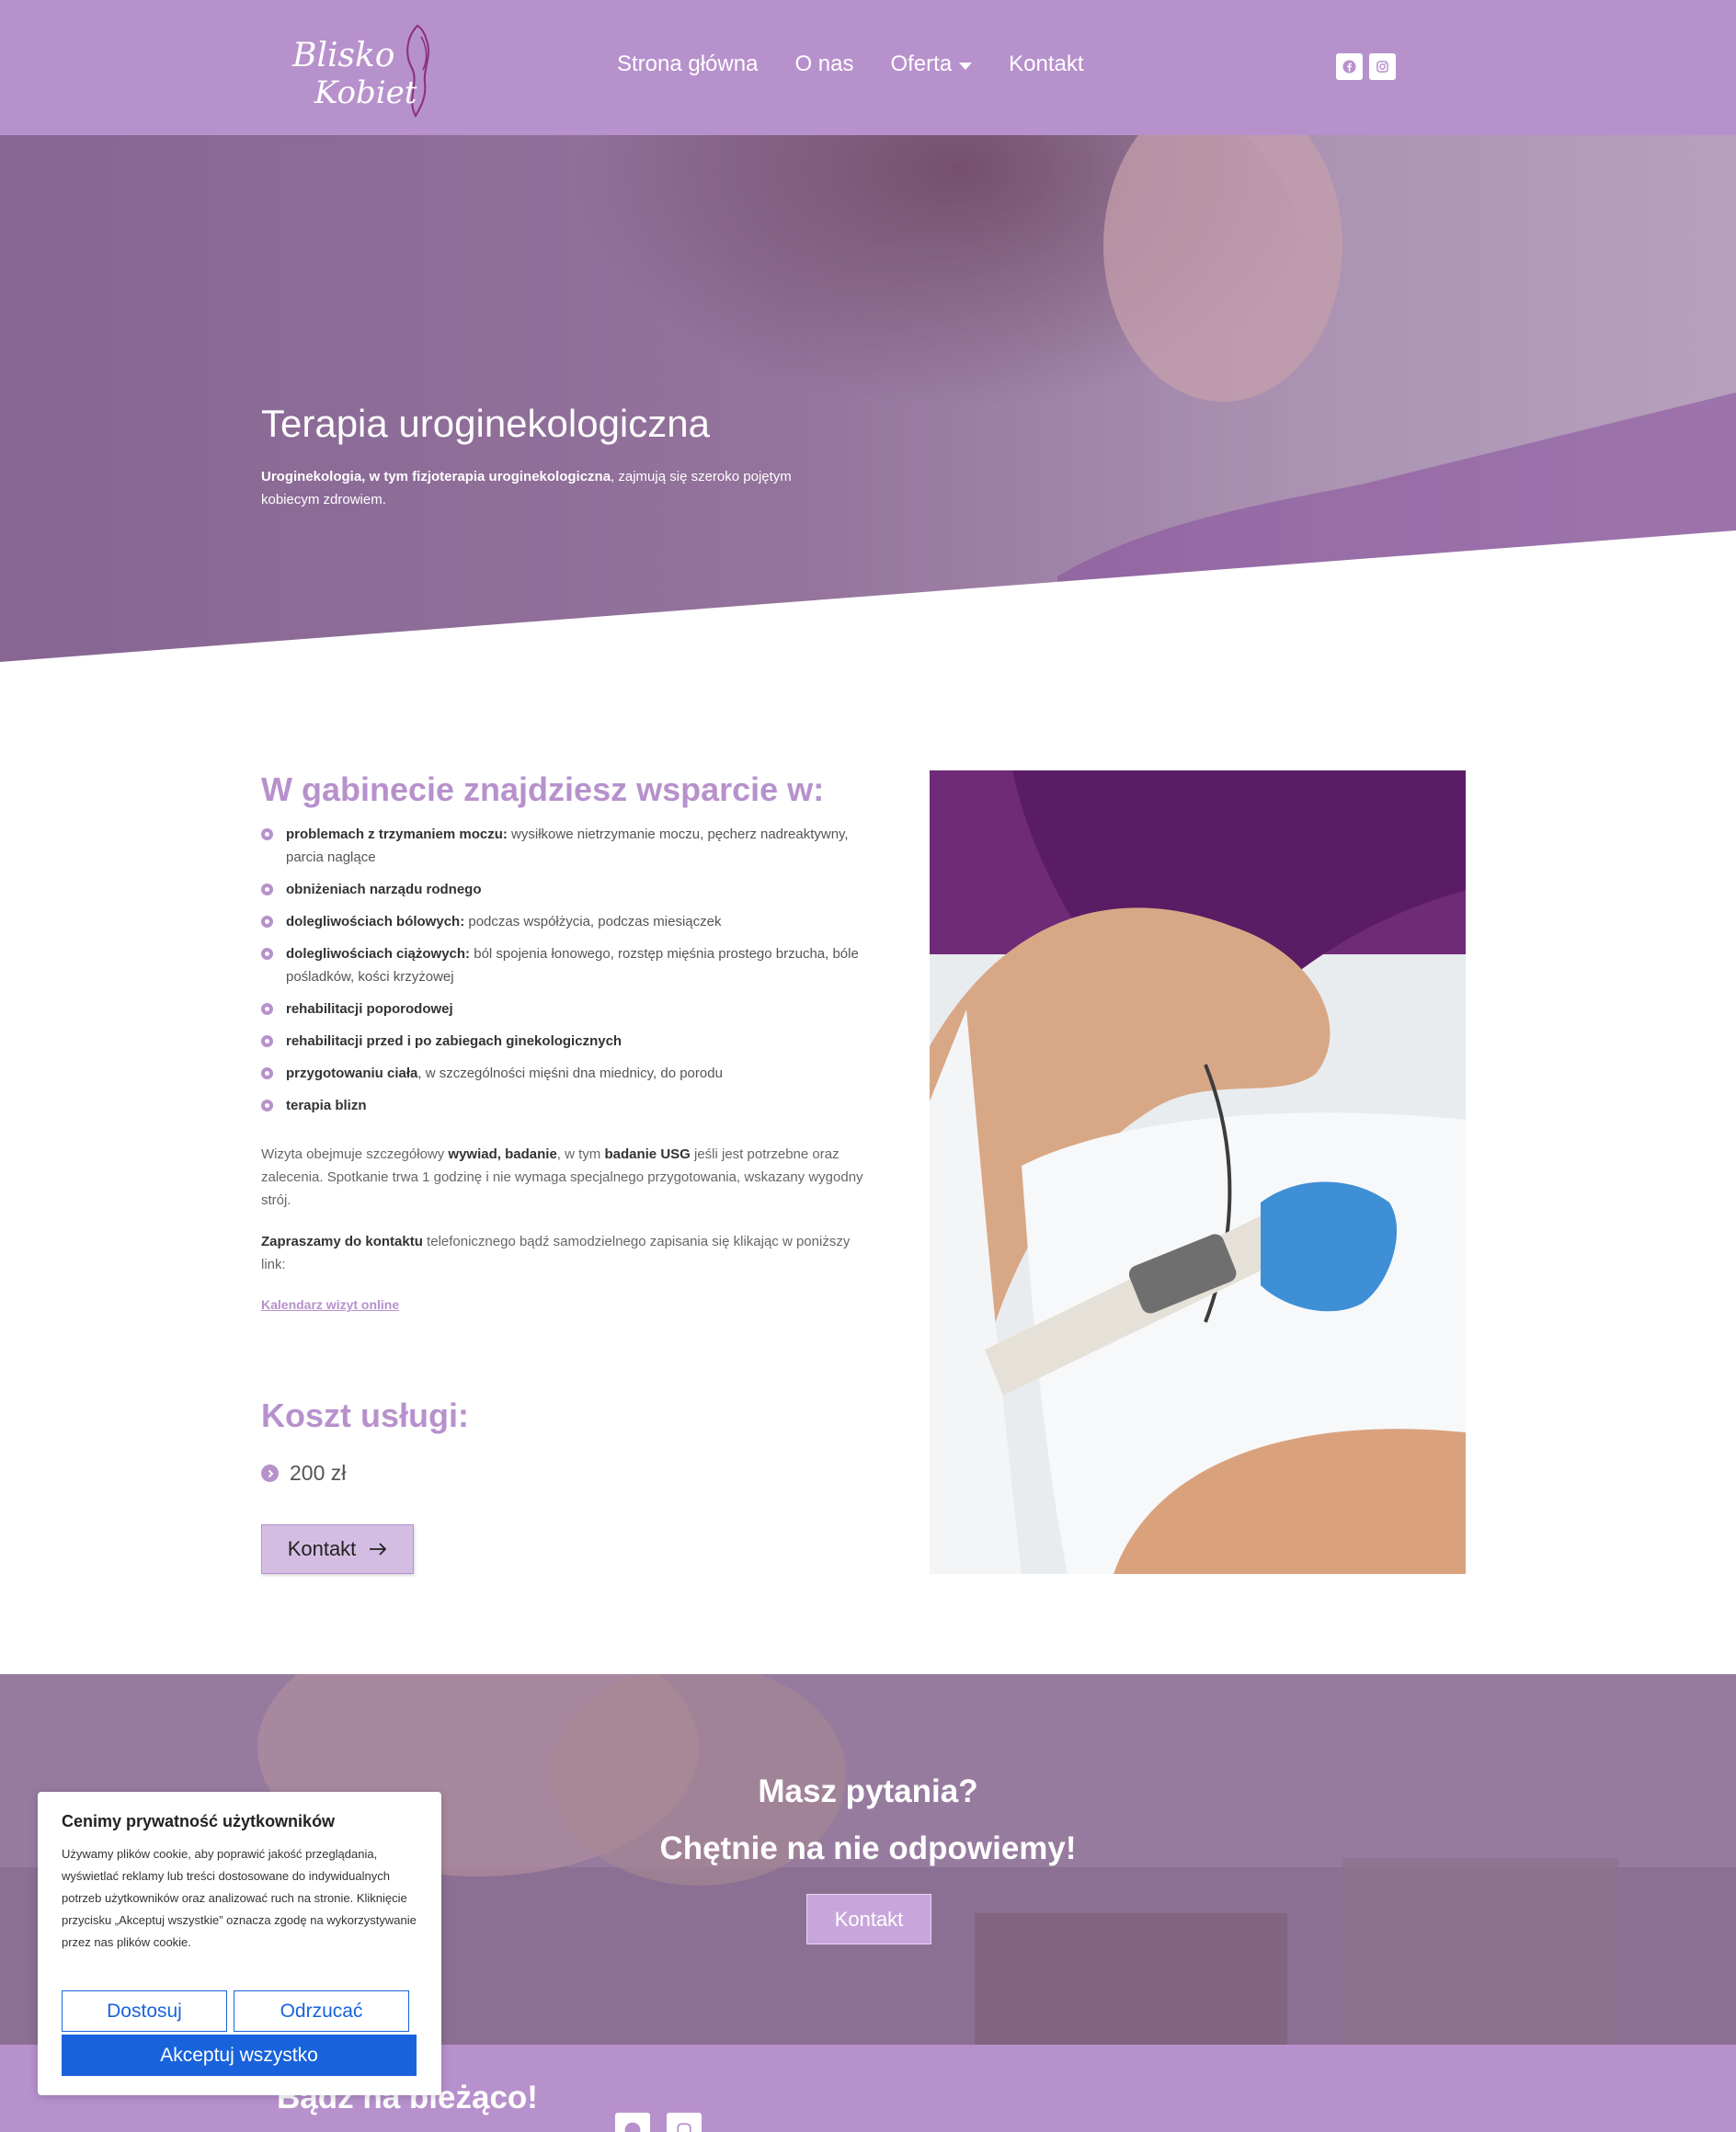  I want to click on list-item: obniżeniach narządu rodnego, so click(564, 889).